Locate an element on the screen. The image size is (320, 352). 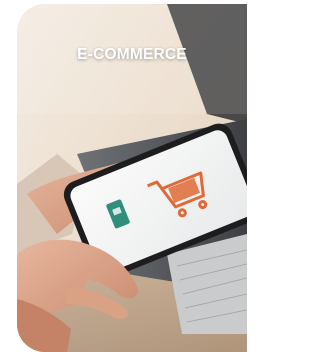
card-title: E-COMMERCE is located at coordinates (132, 54).